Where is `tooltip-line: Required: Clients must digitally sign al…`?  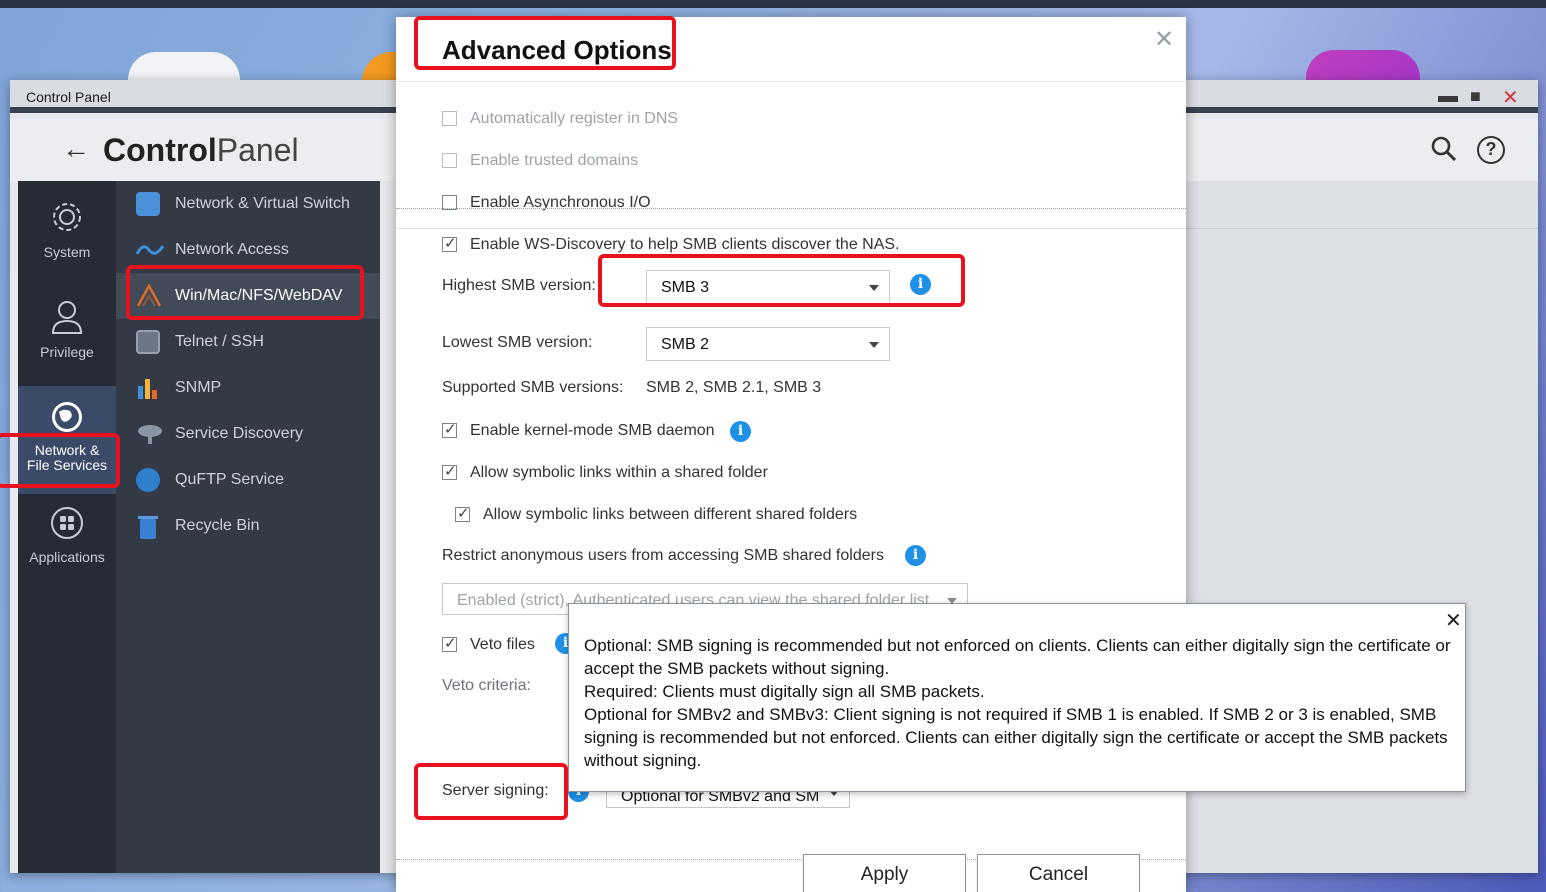
tooltip-line: Required: Clients must digitally sign al… is located at coordinates (784, 691).